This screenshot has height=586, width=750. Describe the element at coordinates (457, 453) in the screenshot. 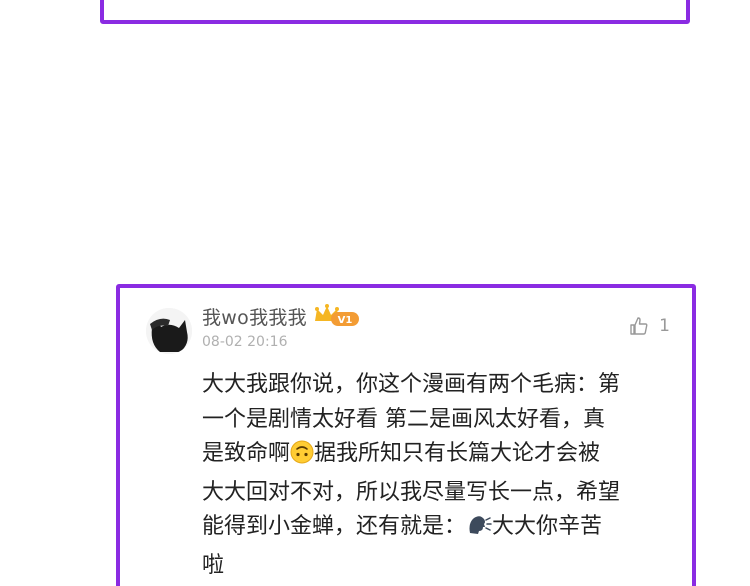

I see `comment-line-segment: 据我所知只有长篇大论才会被` at that location.